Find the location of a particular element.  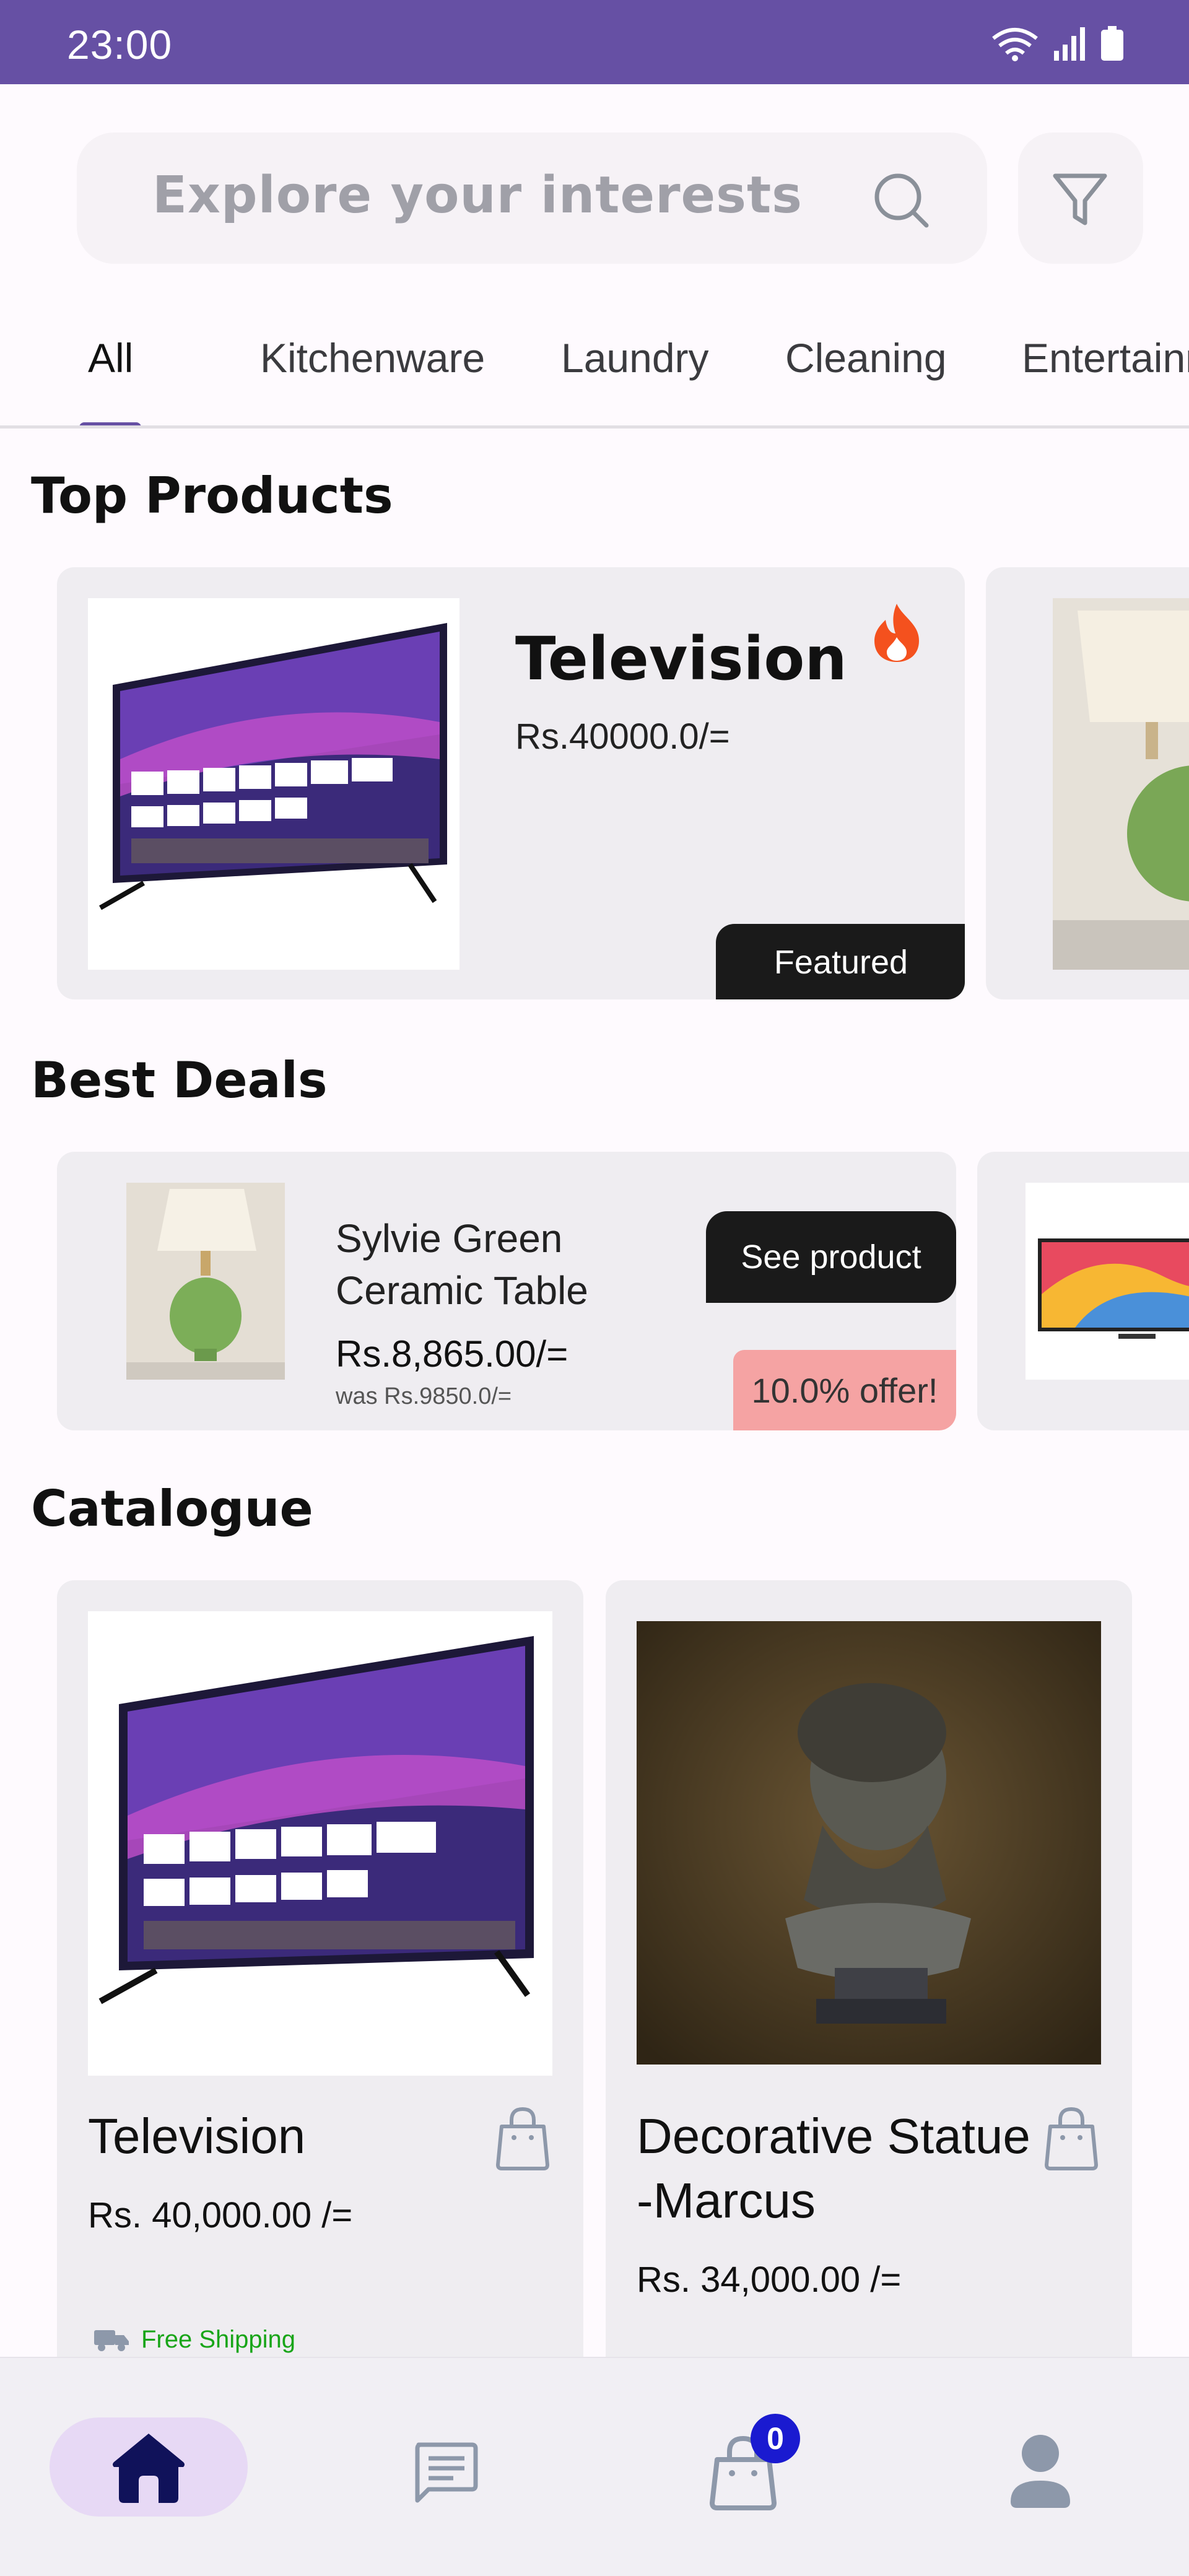

offer-badge: 10.0% offer! is located at coordinates (844, 1390).